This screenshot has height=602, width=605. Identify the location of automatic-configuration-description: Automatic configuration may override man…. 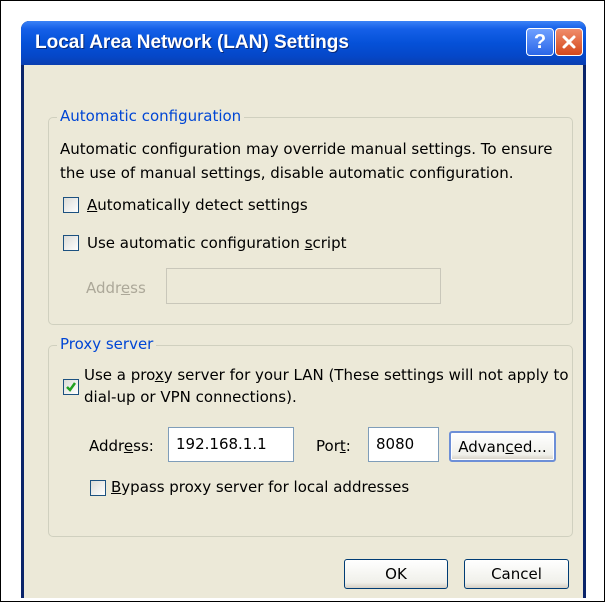
(306, 161).